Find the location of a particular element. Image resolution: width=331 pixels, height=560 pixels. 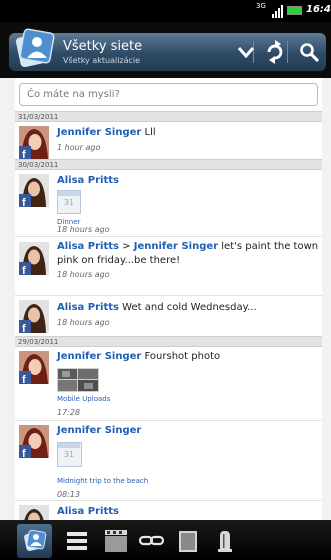

signal-icon is located at coordinates (278, 11).